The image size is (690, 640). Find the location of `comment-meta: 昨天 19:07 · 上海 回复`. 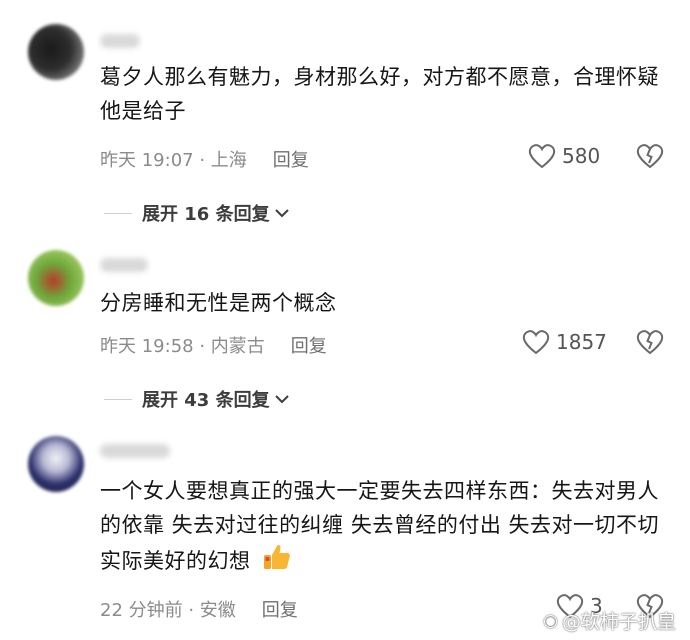

comment-meta: 昨天 19:07 · 上海 回复 is located at coordinates (204, 159).